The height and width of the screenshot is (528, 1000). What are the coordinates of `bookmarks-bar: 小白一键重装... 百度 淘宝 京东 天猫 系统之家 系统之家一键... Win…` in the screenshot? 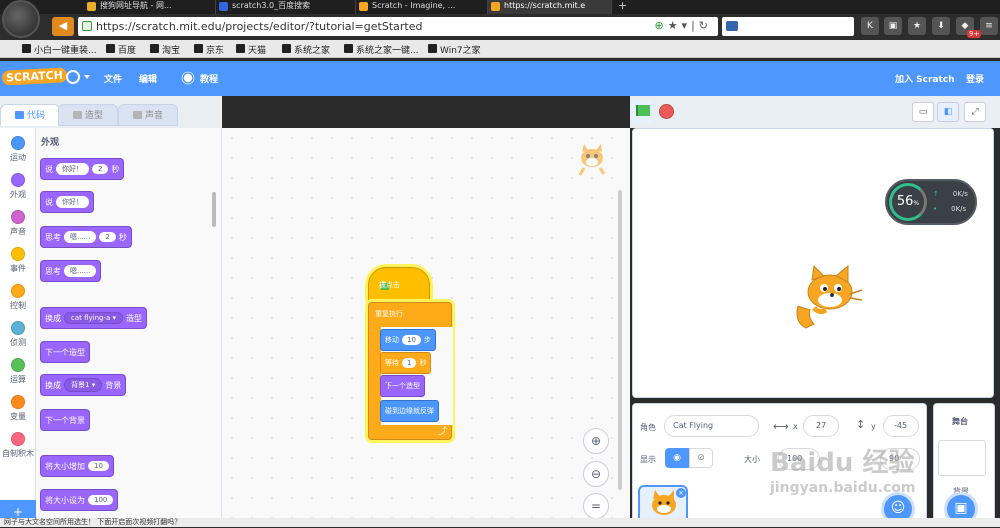 It's located at (500, 49).